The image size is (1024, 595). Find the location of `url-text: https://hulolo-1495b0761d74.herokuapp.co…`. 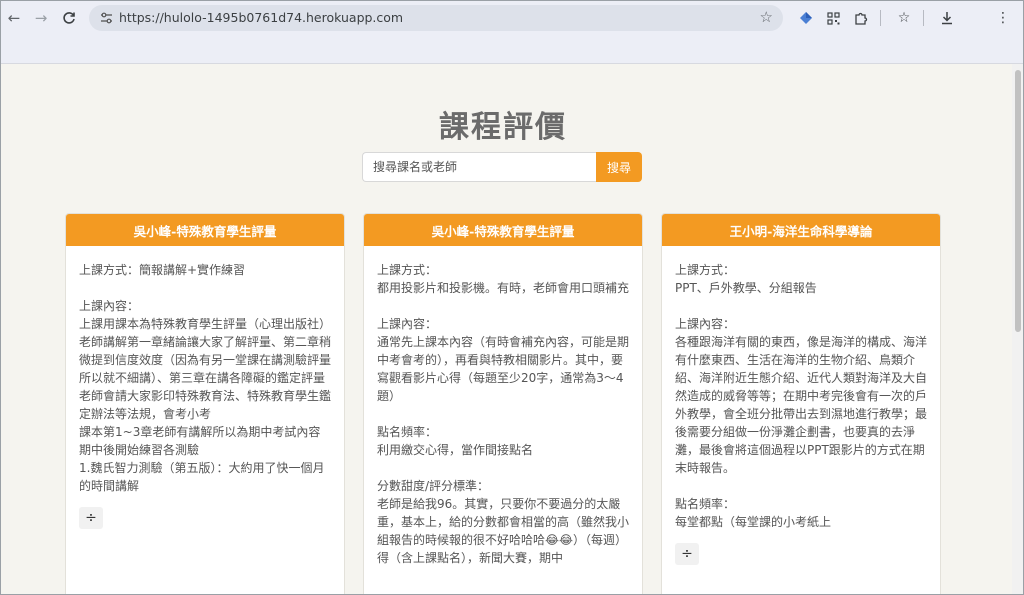

url-text: https://hulolo-1495b0761d74.herokuapp.co… is located at coordinates (261, 17).